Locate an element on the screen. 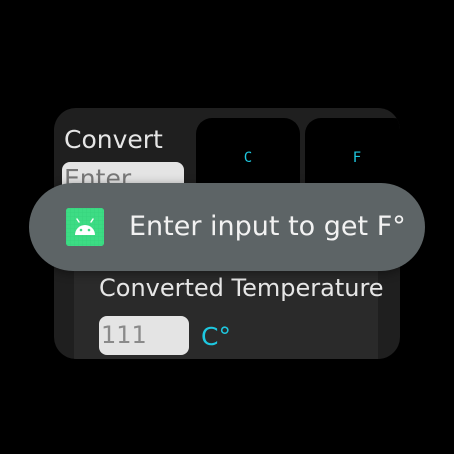 The image size is (454, 454). result-unit-label: C° is located at coordinates (216, 336).